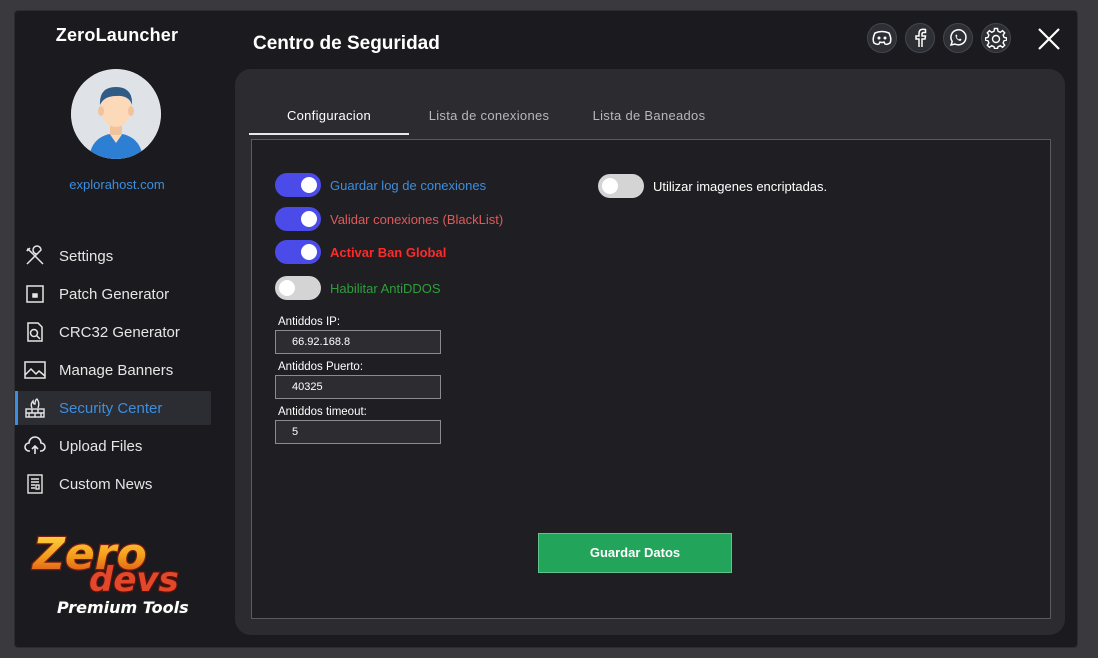 This screenshot has width=1098, height=658. What do you see at coordinates (346, 43) in the screenshot?
I see `page-title: Centro de Seguridad` at bounding box center [346, 43].